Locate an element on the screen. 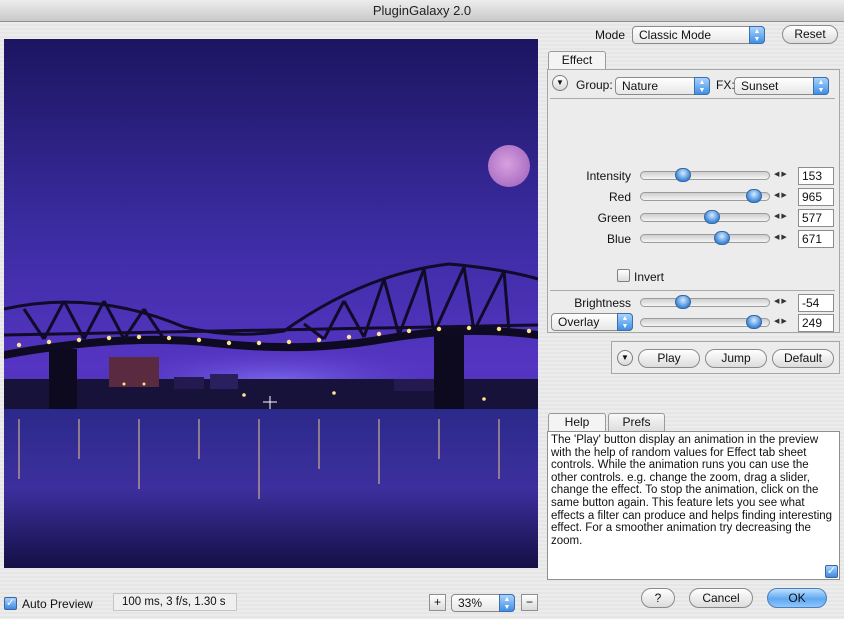 The width and height of the screenshot is (844, 619). blend-mode-value: Overlay is located at coordinates (579, 322).